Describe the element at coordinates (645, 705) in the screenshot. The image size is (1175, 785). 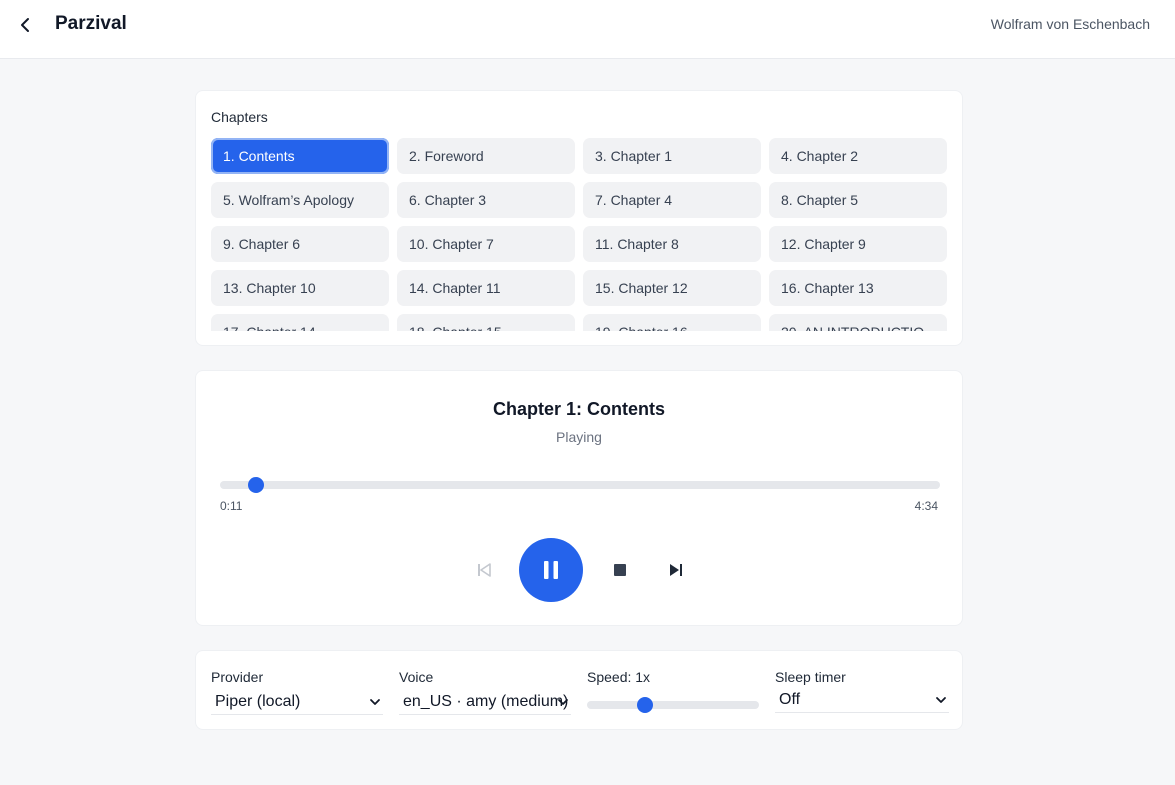
I see `speed-thumb` at that location.